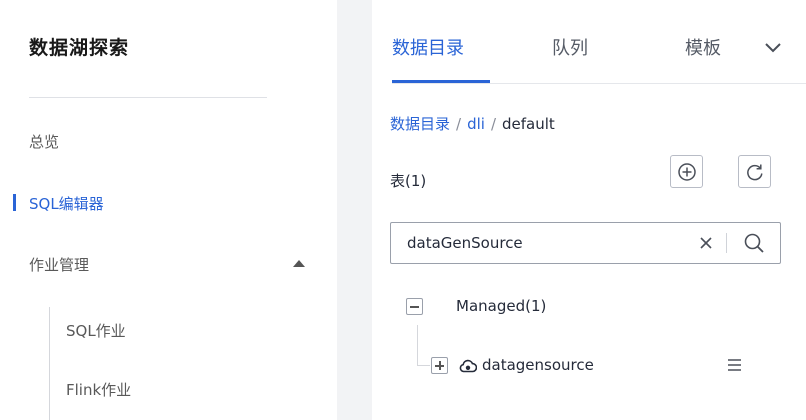 The image size is (806, 420). I want to click on breadcrumb-root: 数据目录, so click(420, 124).